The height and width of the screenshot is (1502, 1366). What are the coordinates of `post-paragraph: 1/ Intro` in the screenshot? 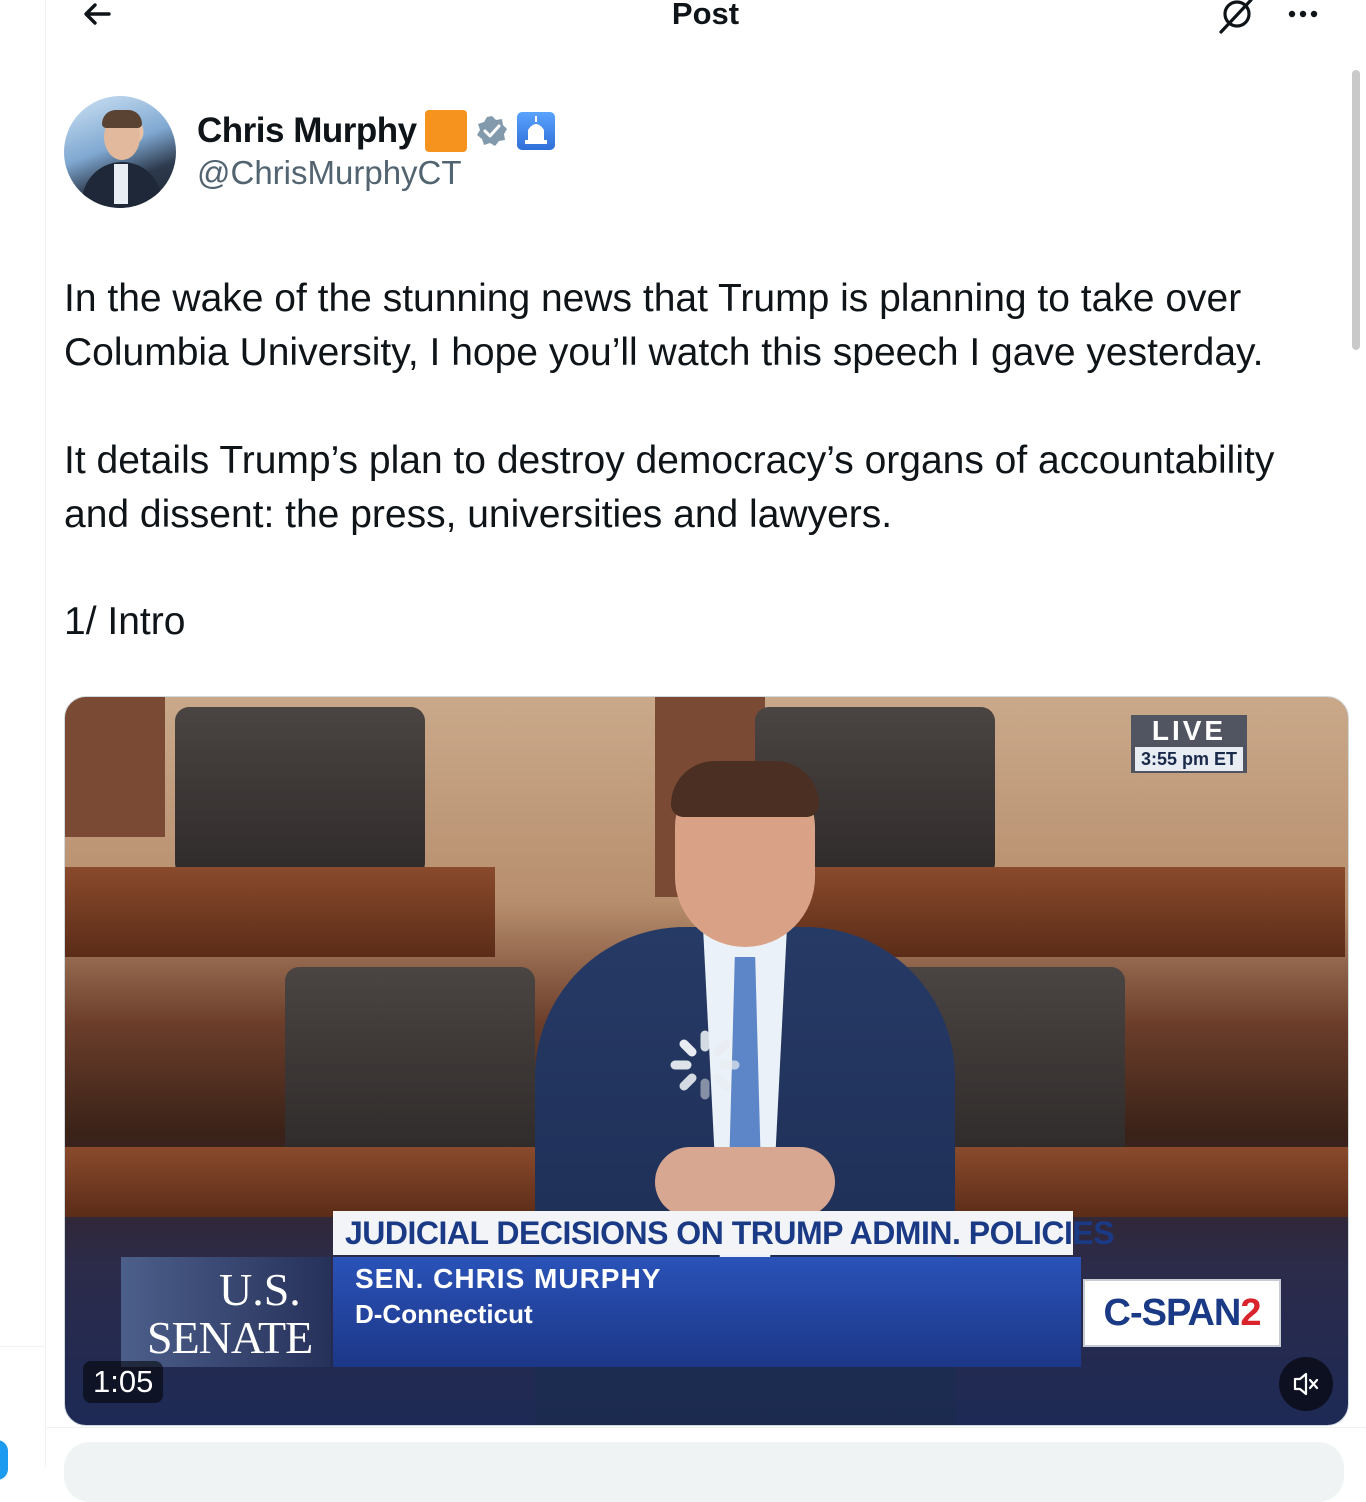 It's located at (125, 621).